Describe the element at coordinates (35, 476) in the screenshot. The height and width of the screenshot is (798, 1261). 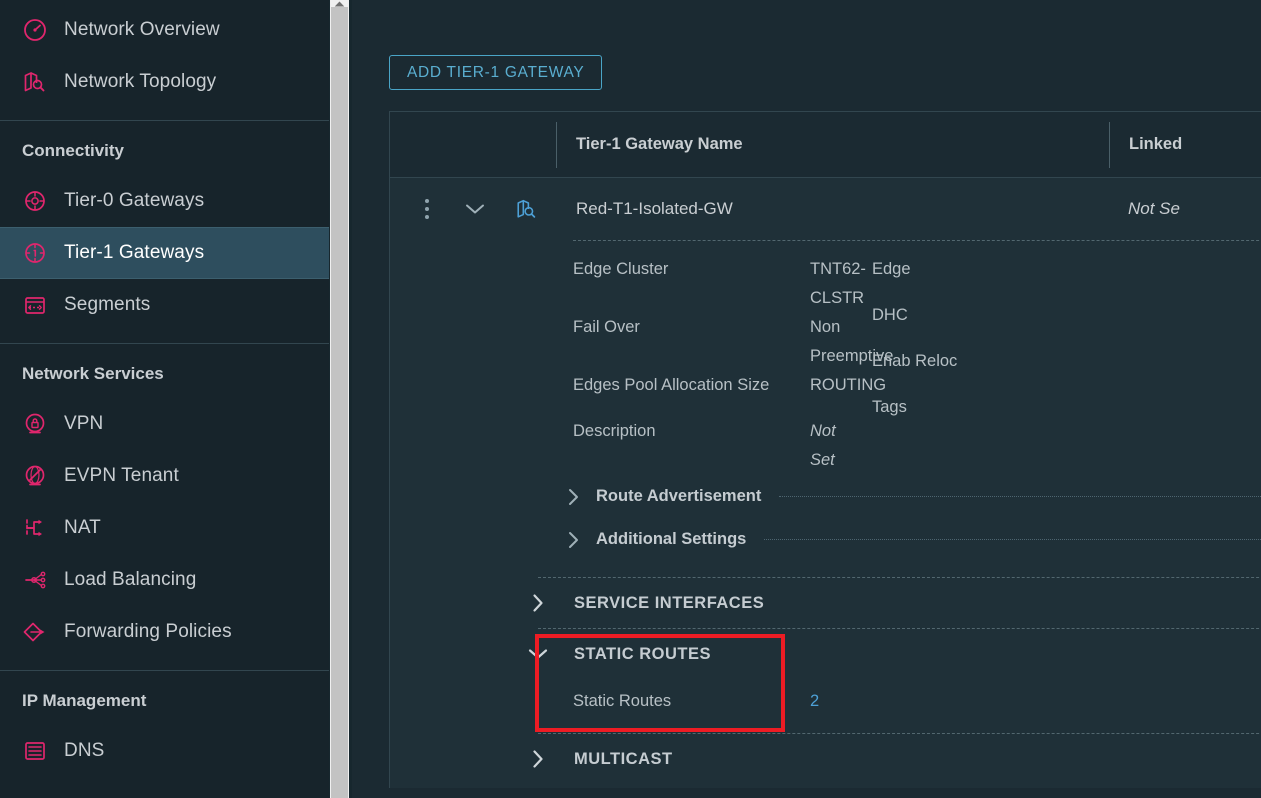
I see `evpn-tenant-icon` at that location.